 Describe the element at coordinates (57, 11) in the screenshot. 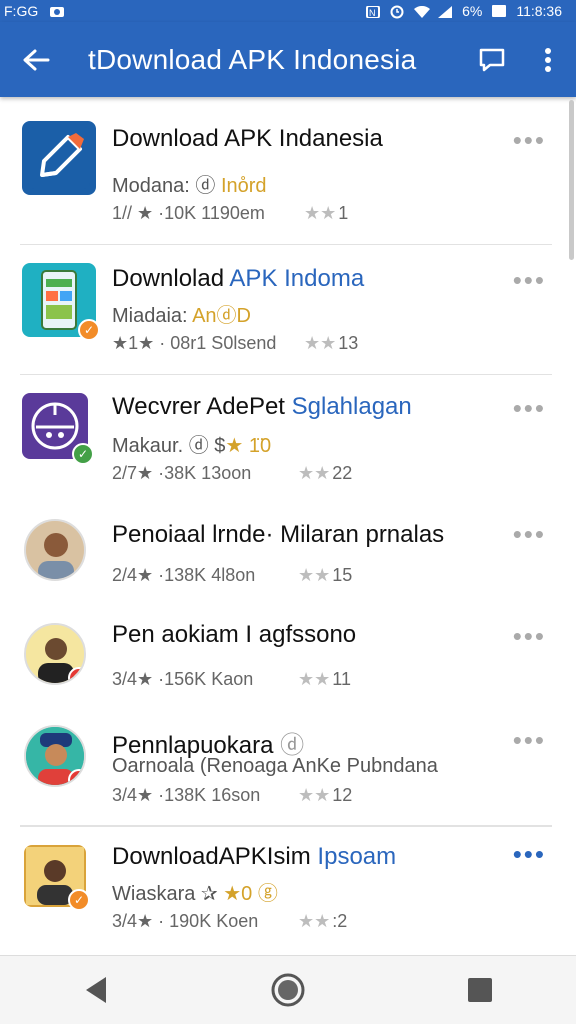

I see `notification-icon` at that location.